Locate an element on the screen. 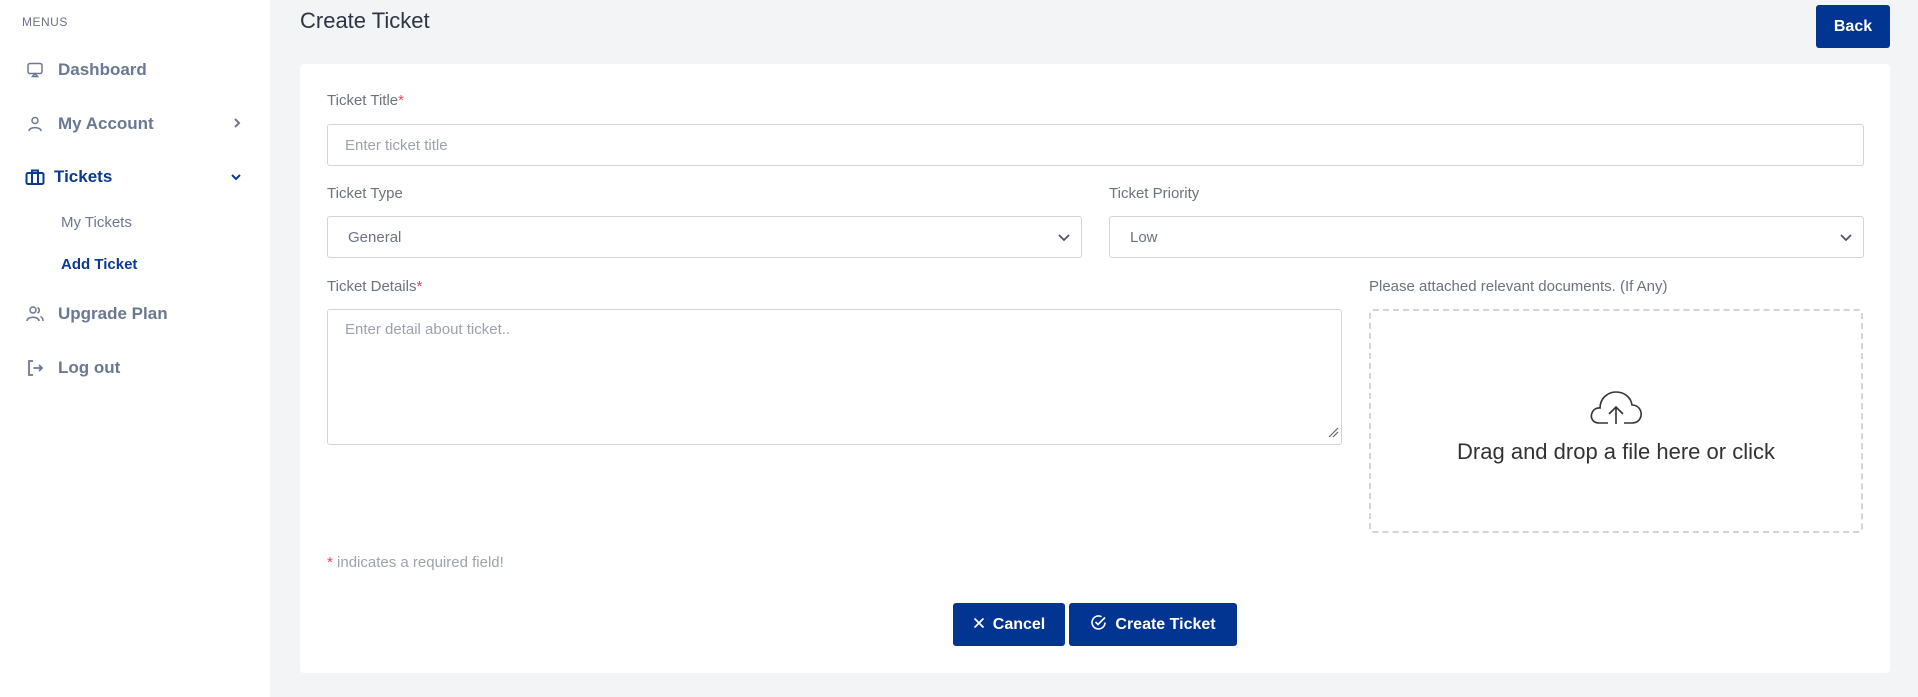 The height and width of the screenshot is (697, 1918). ticket-details-placeholder: Enter detail about ticket.. is located at coordinates (428, 329).